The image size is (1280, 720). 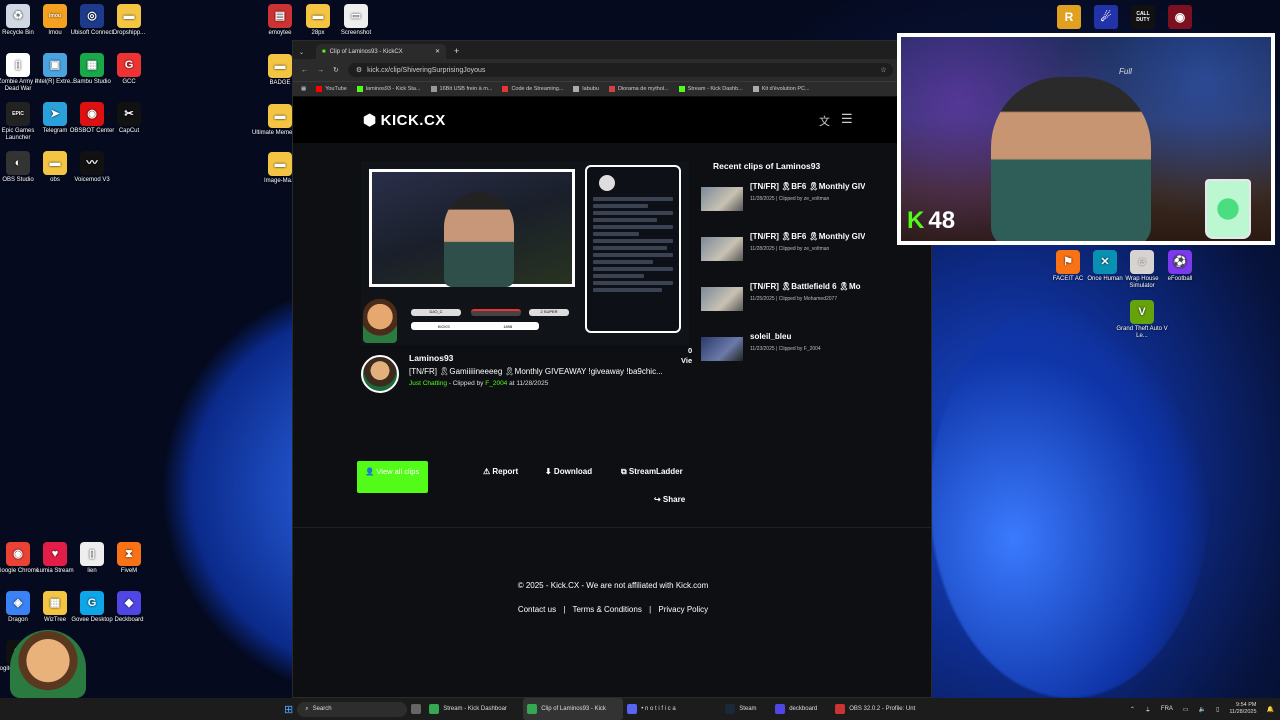 What do you see at coordinates (586, 89) in the screenshot?
I see `bookmark-item: labubu` at bounding box center [586, 89].